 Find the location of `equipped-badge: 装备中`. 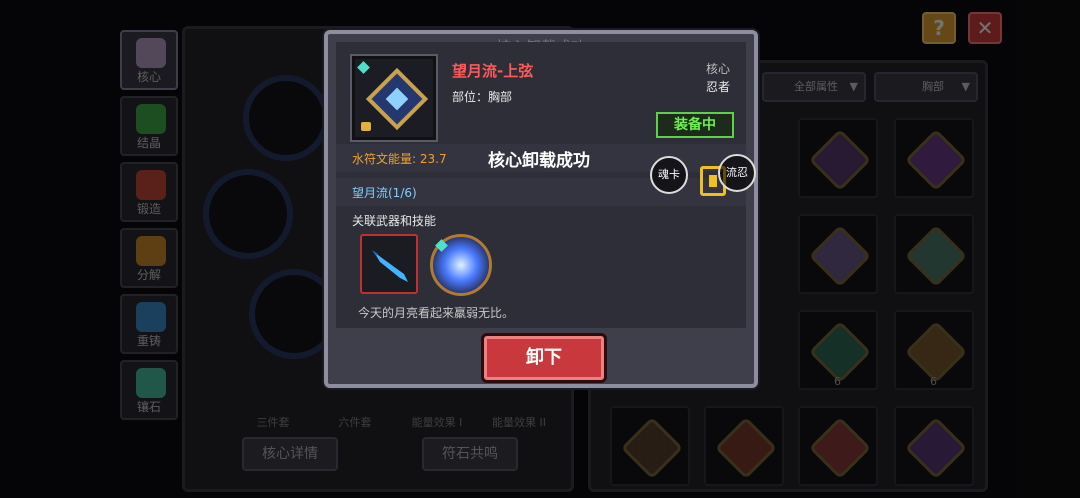

equipped-badge: 装备中 is located at coordinates (695, 125).